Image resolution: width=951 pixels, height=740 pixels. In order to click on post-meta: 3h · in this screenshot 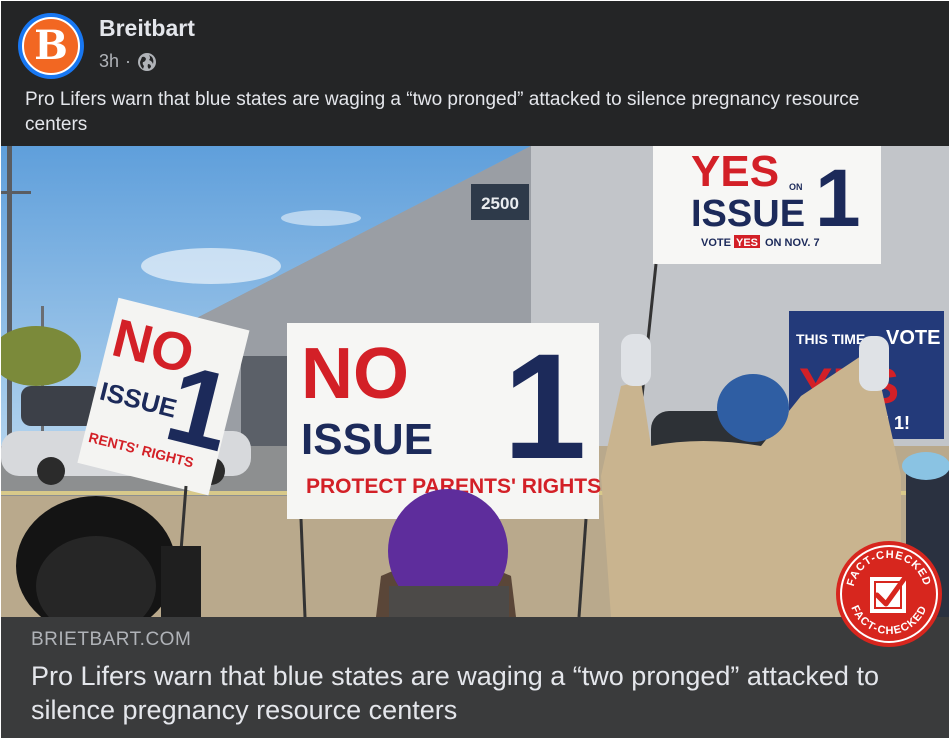, I will do `click(128, 61)`.